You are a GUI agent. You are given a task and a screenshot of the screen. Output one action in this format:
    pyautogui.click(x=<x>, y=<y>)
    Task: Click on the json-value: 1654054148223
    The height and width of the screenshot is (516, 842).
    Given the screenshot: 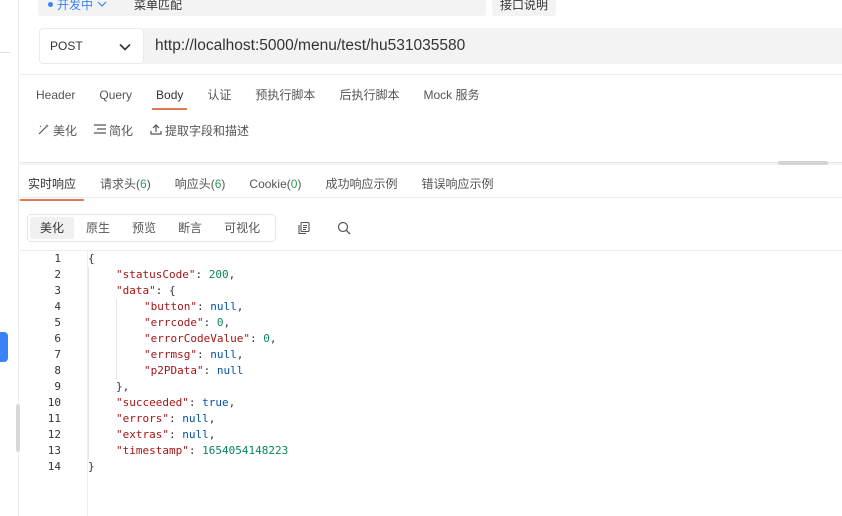 What is the action you would take?
    pyautogui.click(x=245, y=450)
    